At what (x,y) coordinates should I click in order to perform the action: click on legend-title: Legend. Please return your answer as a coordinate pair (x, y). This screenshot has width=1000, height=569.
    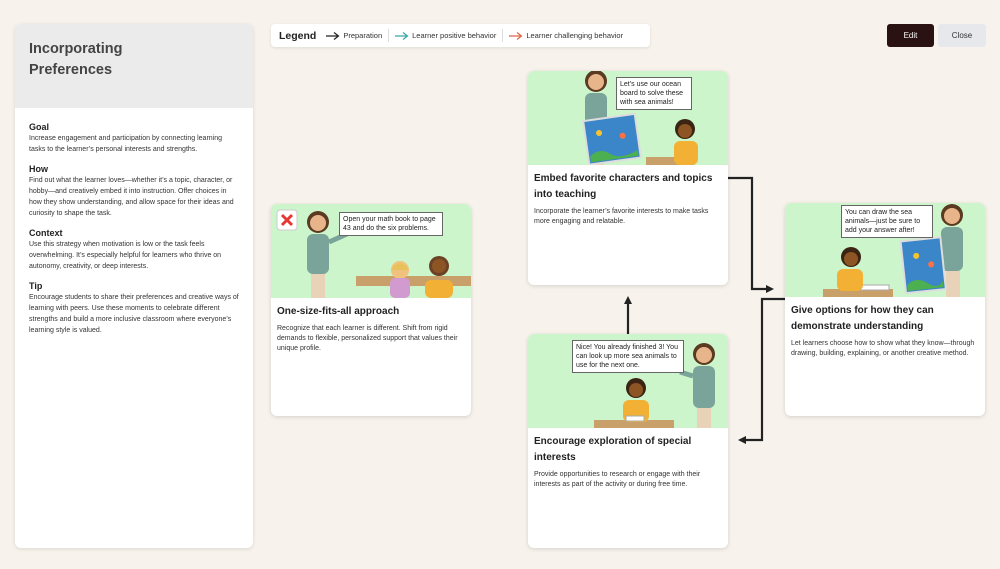
    Looking at the image, I should click on (298, 35).